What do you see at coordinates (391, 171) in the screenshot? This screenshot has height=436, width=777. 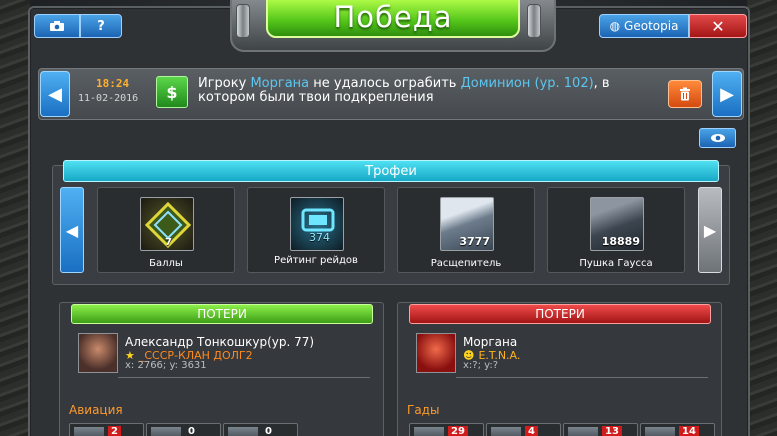 I see `trophies-header: Трофеи` at bounding box center [391, 171].